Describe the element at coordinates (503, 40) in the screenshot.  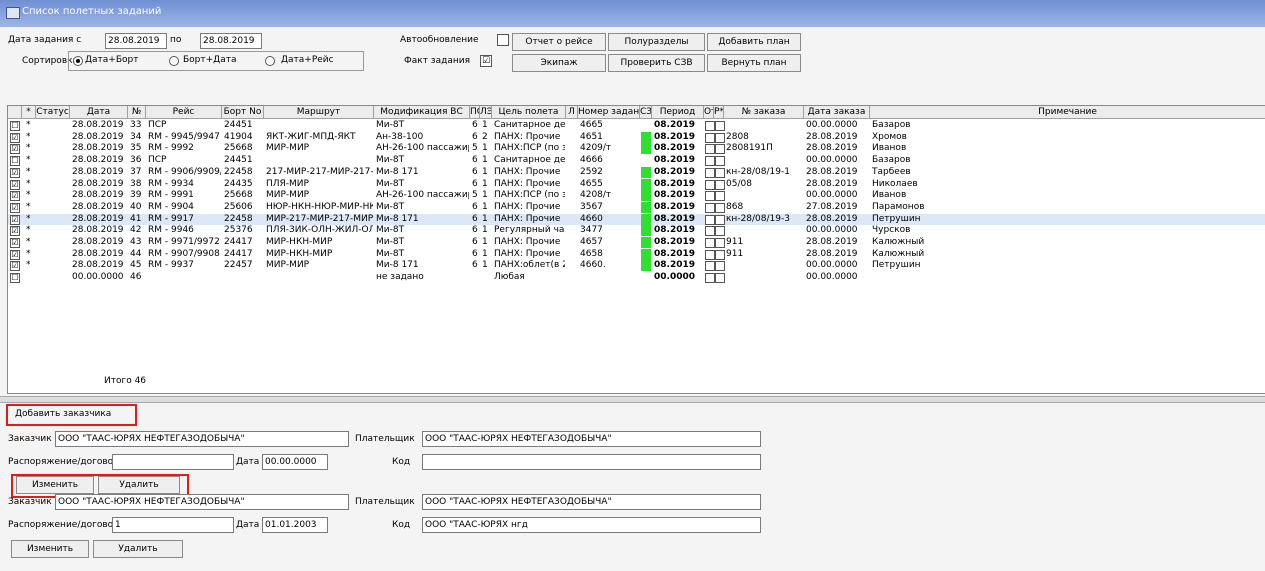
I see `auto-update-checkbox` at that location.